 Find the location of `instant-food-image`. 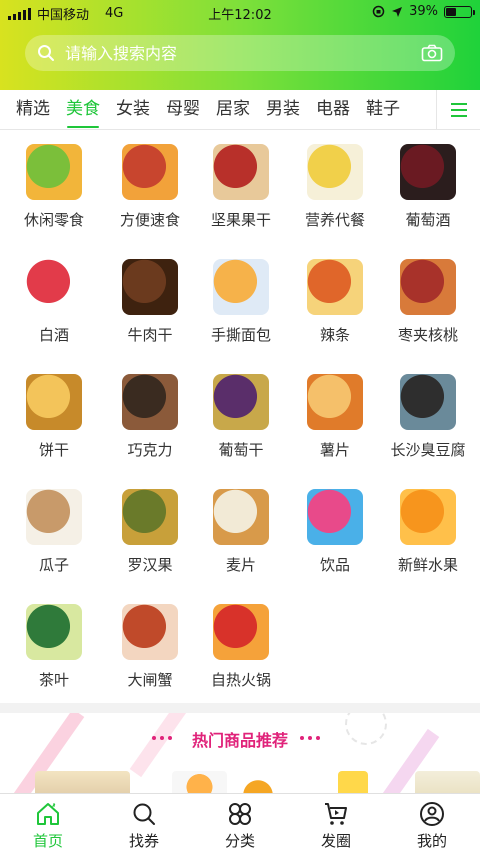

instant-food-image is located at coordinates (150, 172).